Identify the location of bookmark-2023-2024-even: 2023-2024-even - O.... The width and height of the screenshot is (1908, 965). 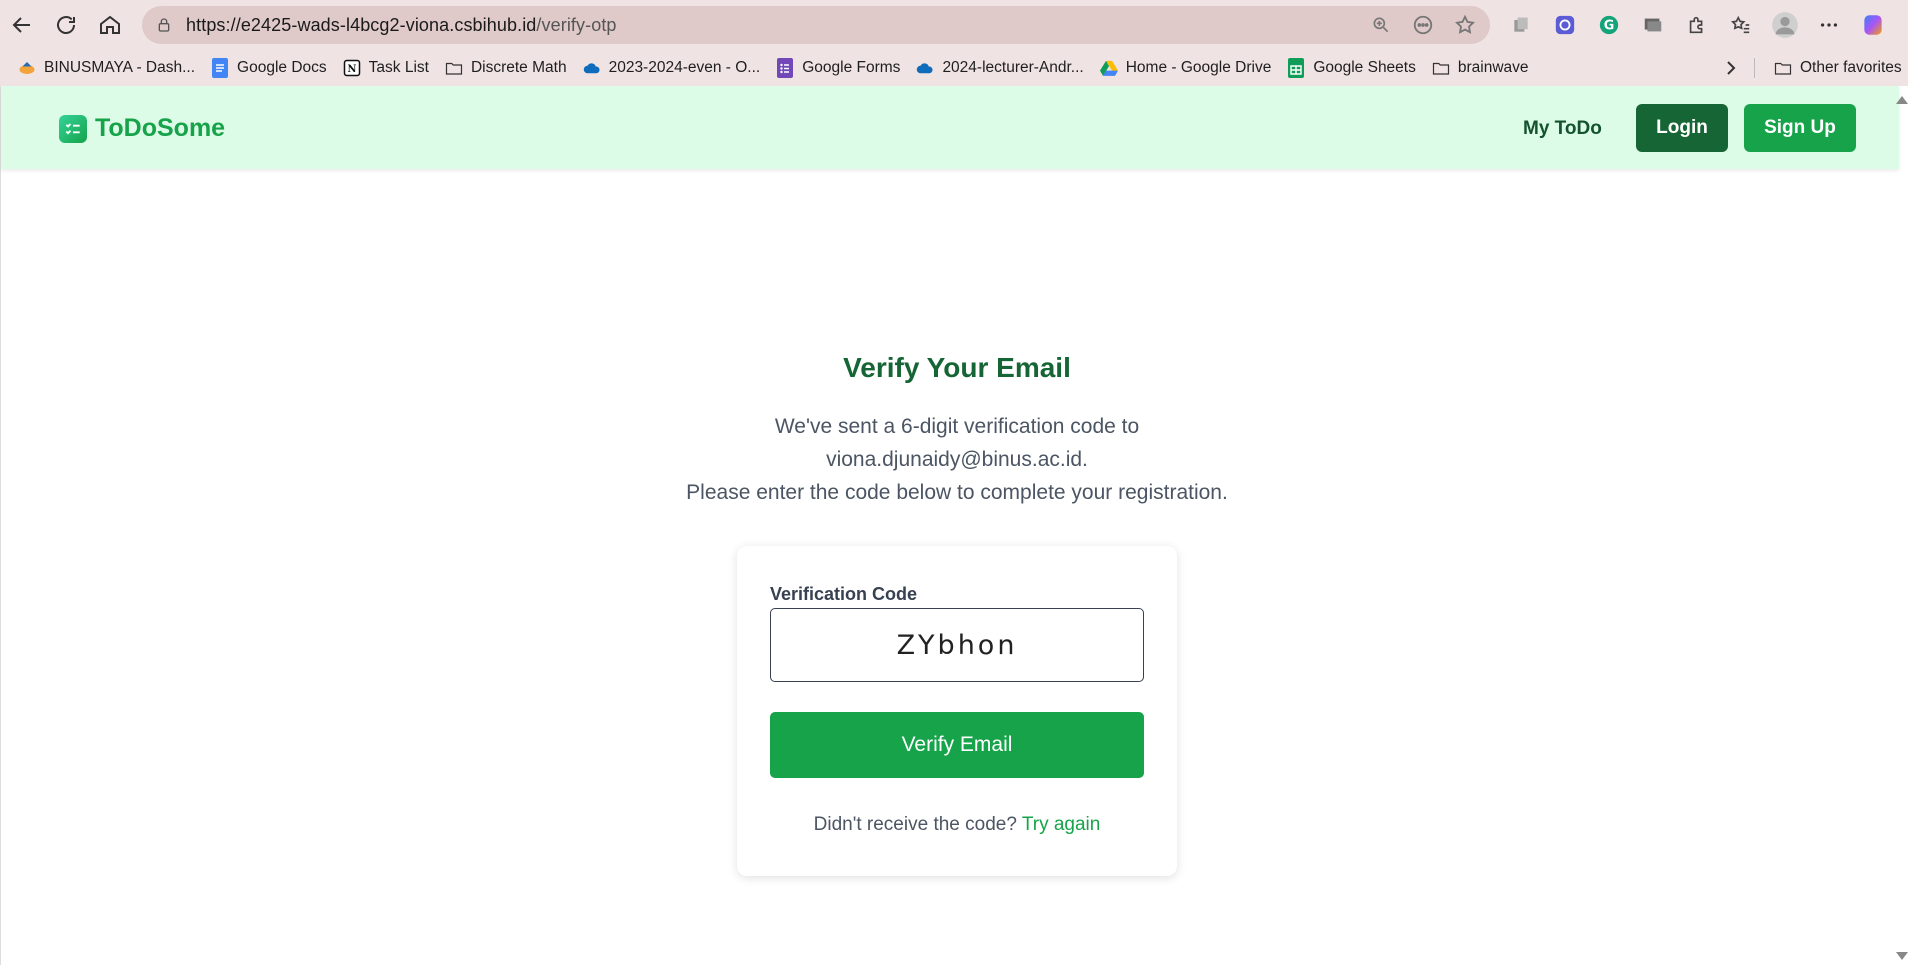
(672, 68).